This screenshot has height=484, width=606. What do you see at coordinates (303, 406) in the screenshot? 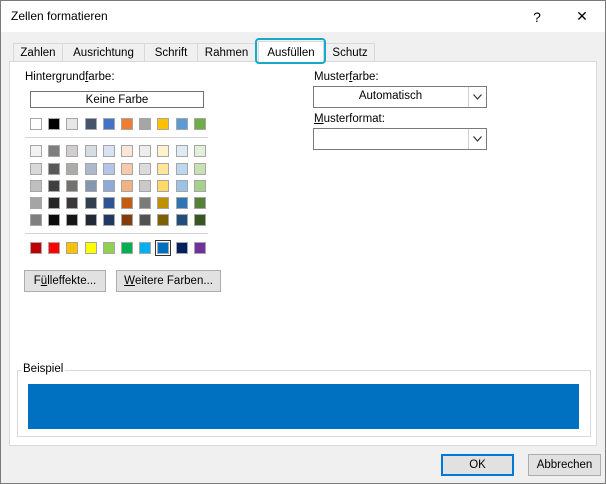
I see `sample-preview` at bounding box center [303, 406].